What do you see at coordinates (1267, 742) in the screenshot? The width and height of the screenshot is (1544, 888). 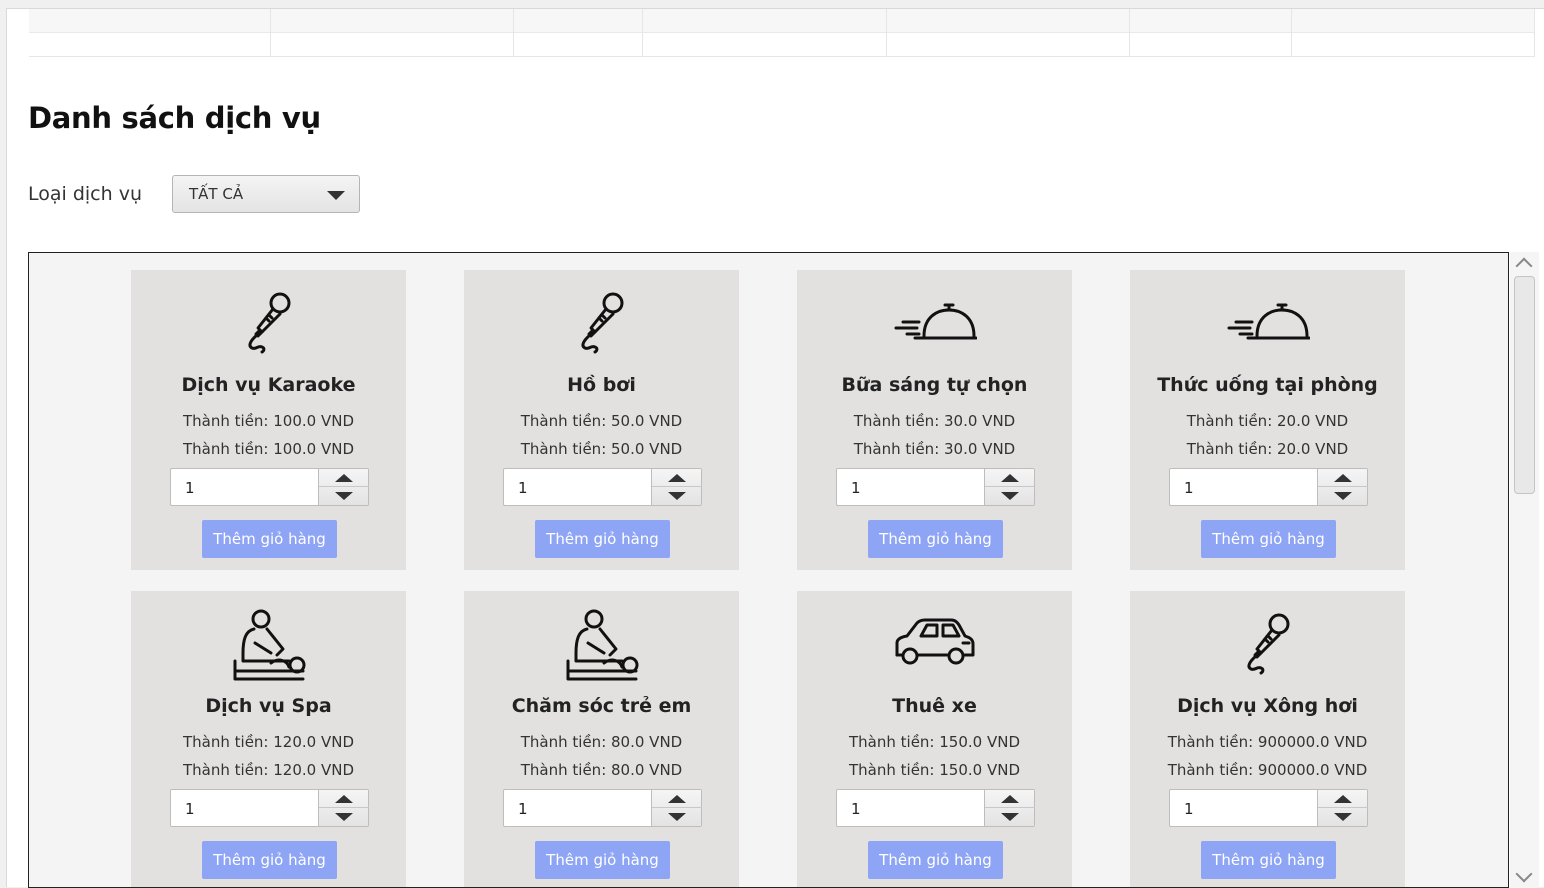 I see `service-price: Thành tiền: 900000.0 VND` at bounding box center [1267, 742].